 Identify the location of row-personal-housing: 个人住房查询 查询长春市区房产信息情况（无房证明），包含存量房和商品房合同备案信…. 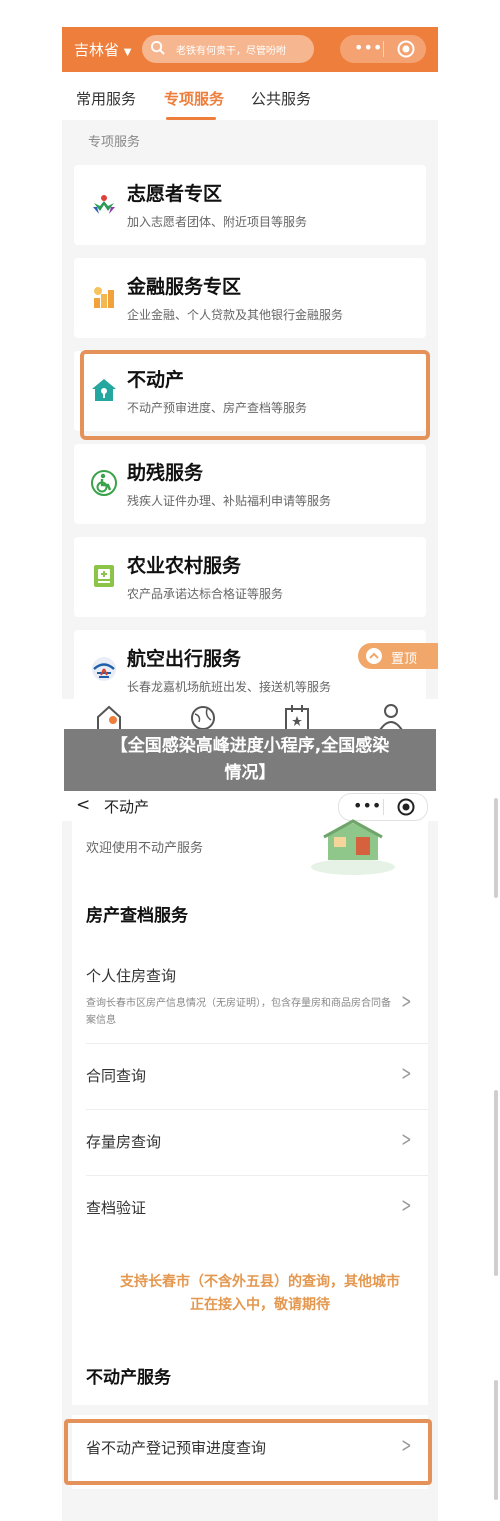
(250, 994).